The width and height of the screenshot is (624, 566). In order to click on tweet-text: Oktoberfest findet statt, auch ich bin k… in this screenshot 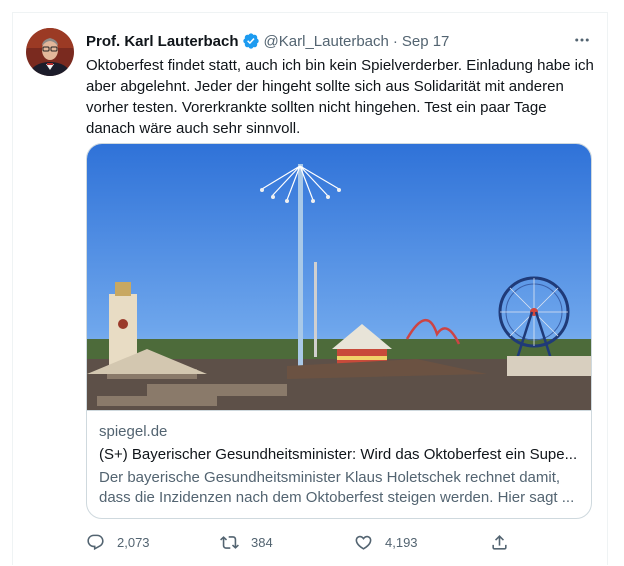, I will do `click(340, 97)`.